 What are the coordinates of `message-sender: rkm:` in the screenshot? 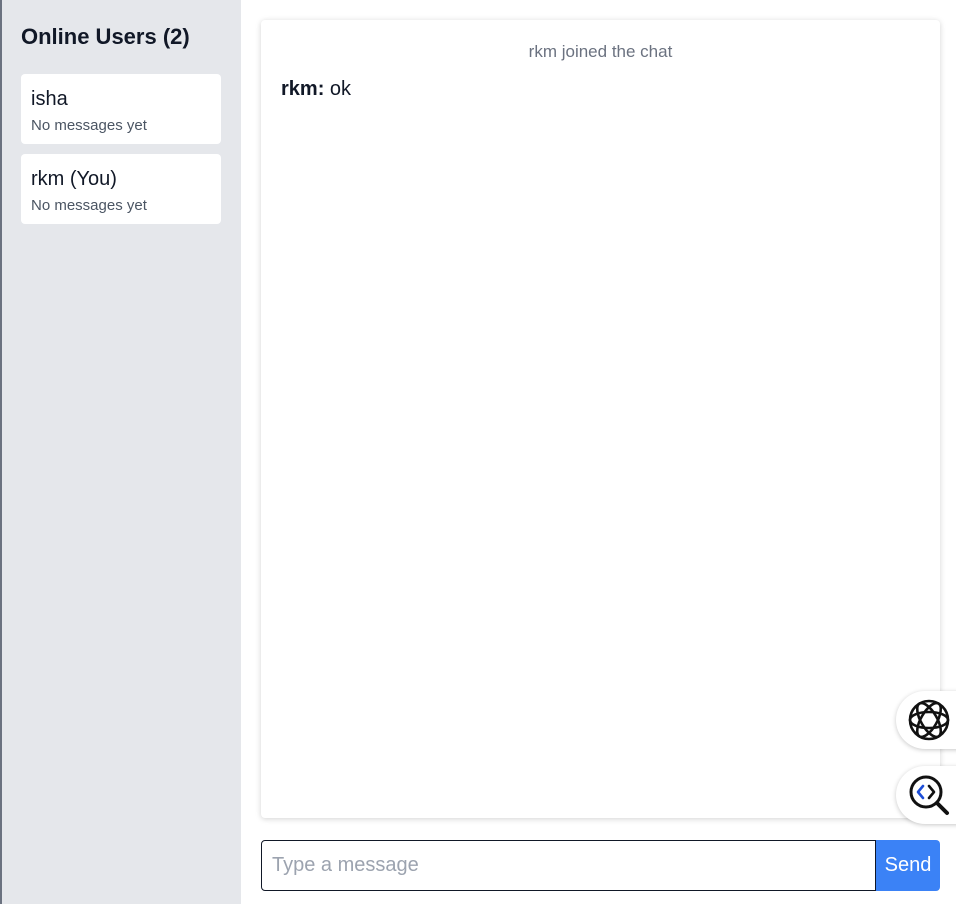 It's located at (303, 89).